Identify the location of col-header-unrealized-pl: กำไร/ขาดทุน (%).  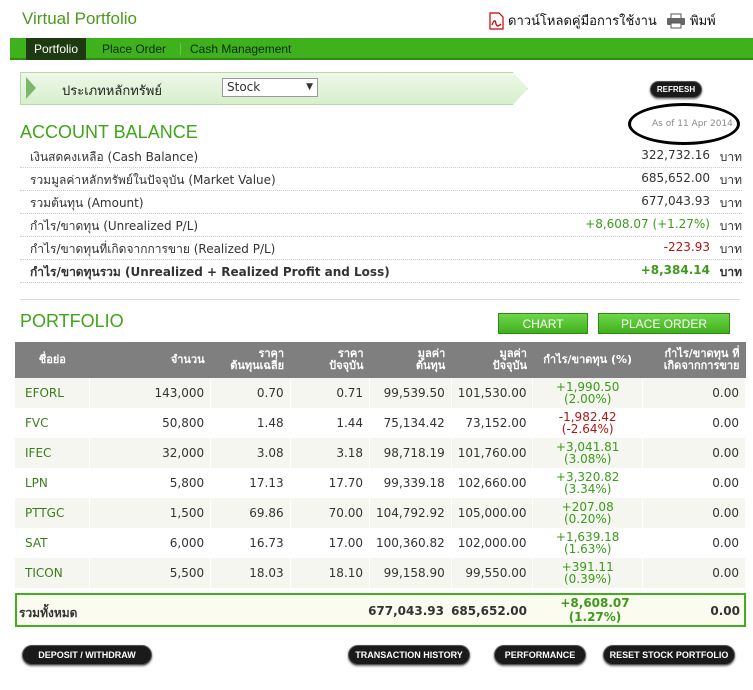
(587, 360).